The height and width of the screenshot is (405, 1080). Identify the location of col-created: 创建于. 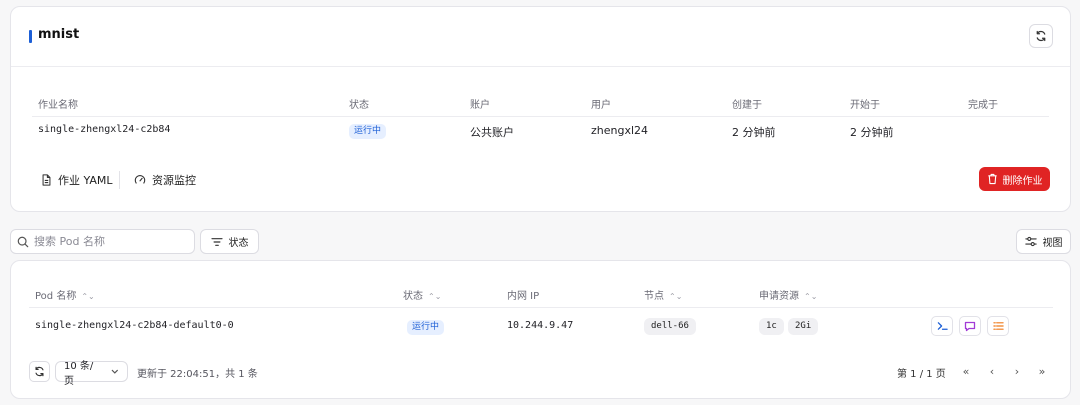
(747, 105).